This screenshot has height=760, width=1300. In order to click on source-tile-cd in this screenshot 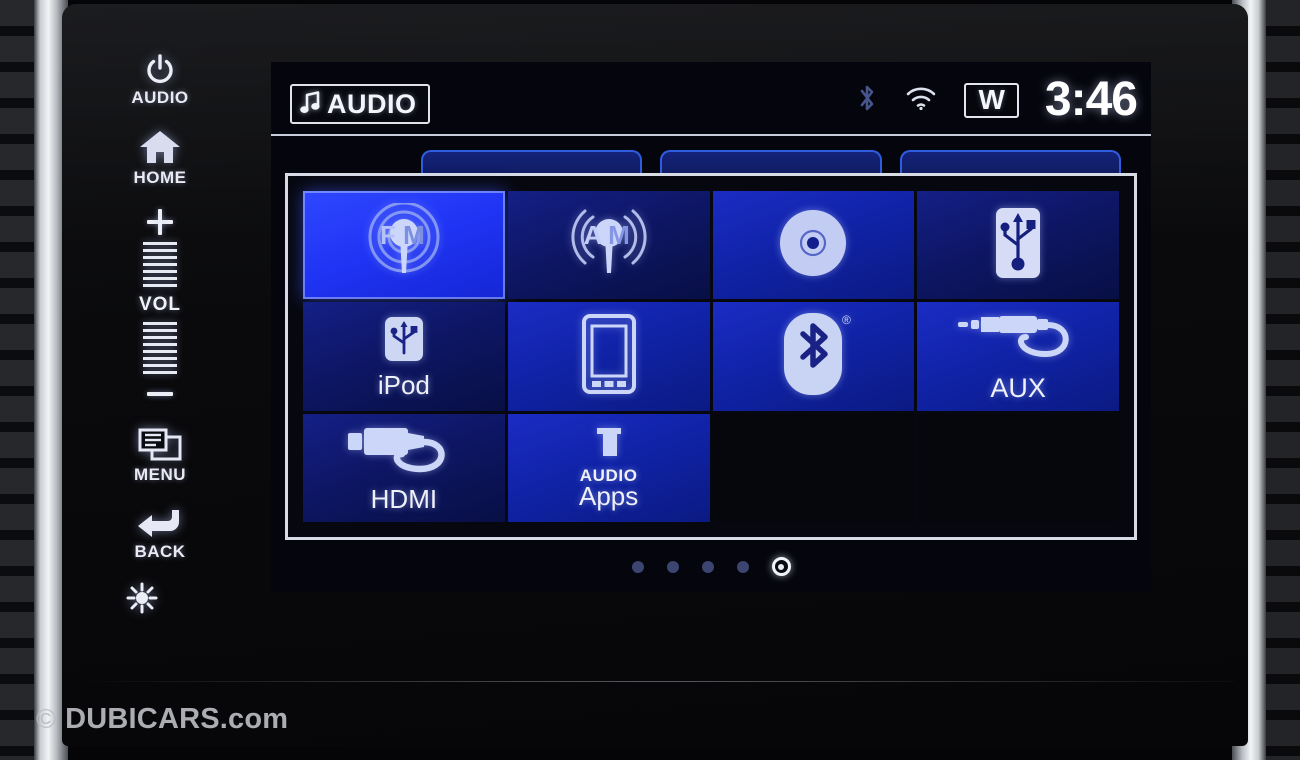, I will do `click(813, 245)`.